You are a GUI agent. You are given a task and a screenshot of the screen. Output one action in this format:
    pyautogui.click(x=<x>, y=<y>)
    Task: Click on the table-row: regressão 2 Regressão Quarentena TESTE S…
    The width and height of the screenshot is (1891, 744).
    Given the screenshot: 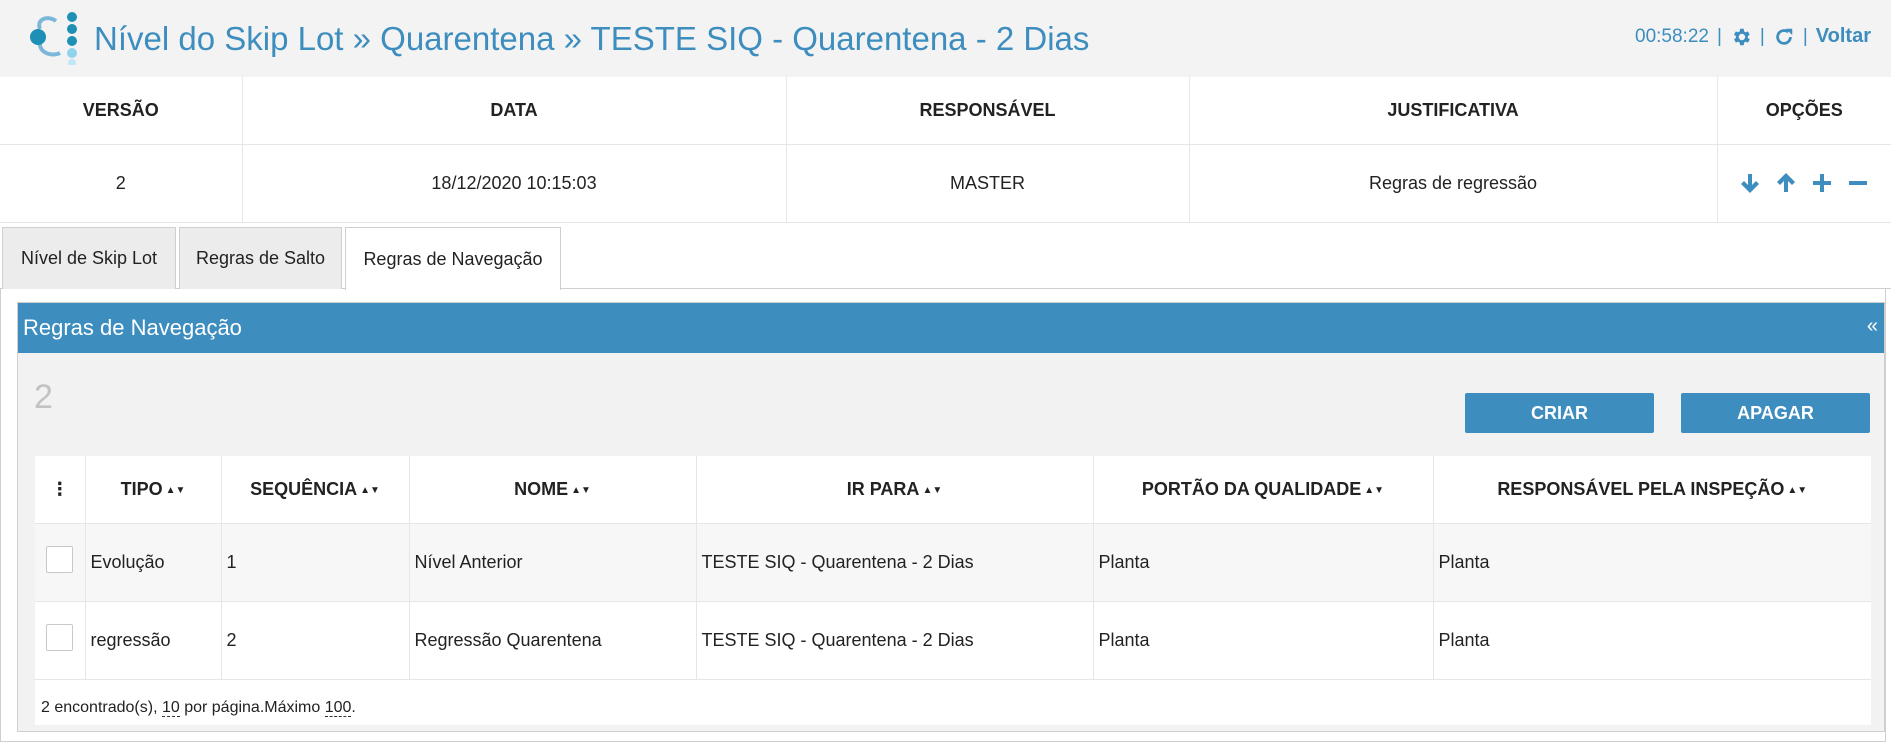 What is the action you would take?
    pyautogui.click(x=953, y=640)
    